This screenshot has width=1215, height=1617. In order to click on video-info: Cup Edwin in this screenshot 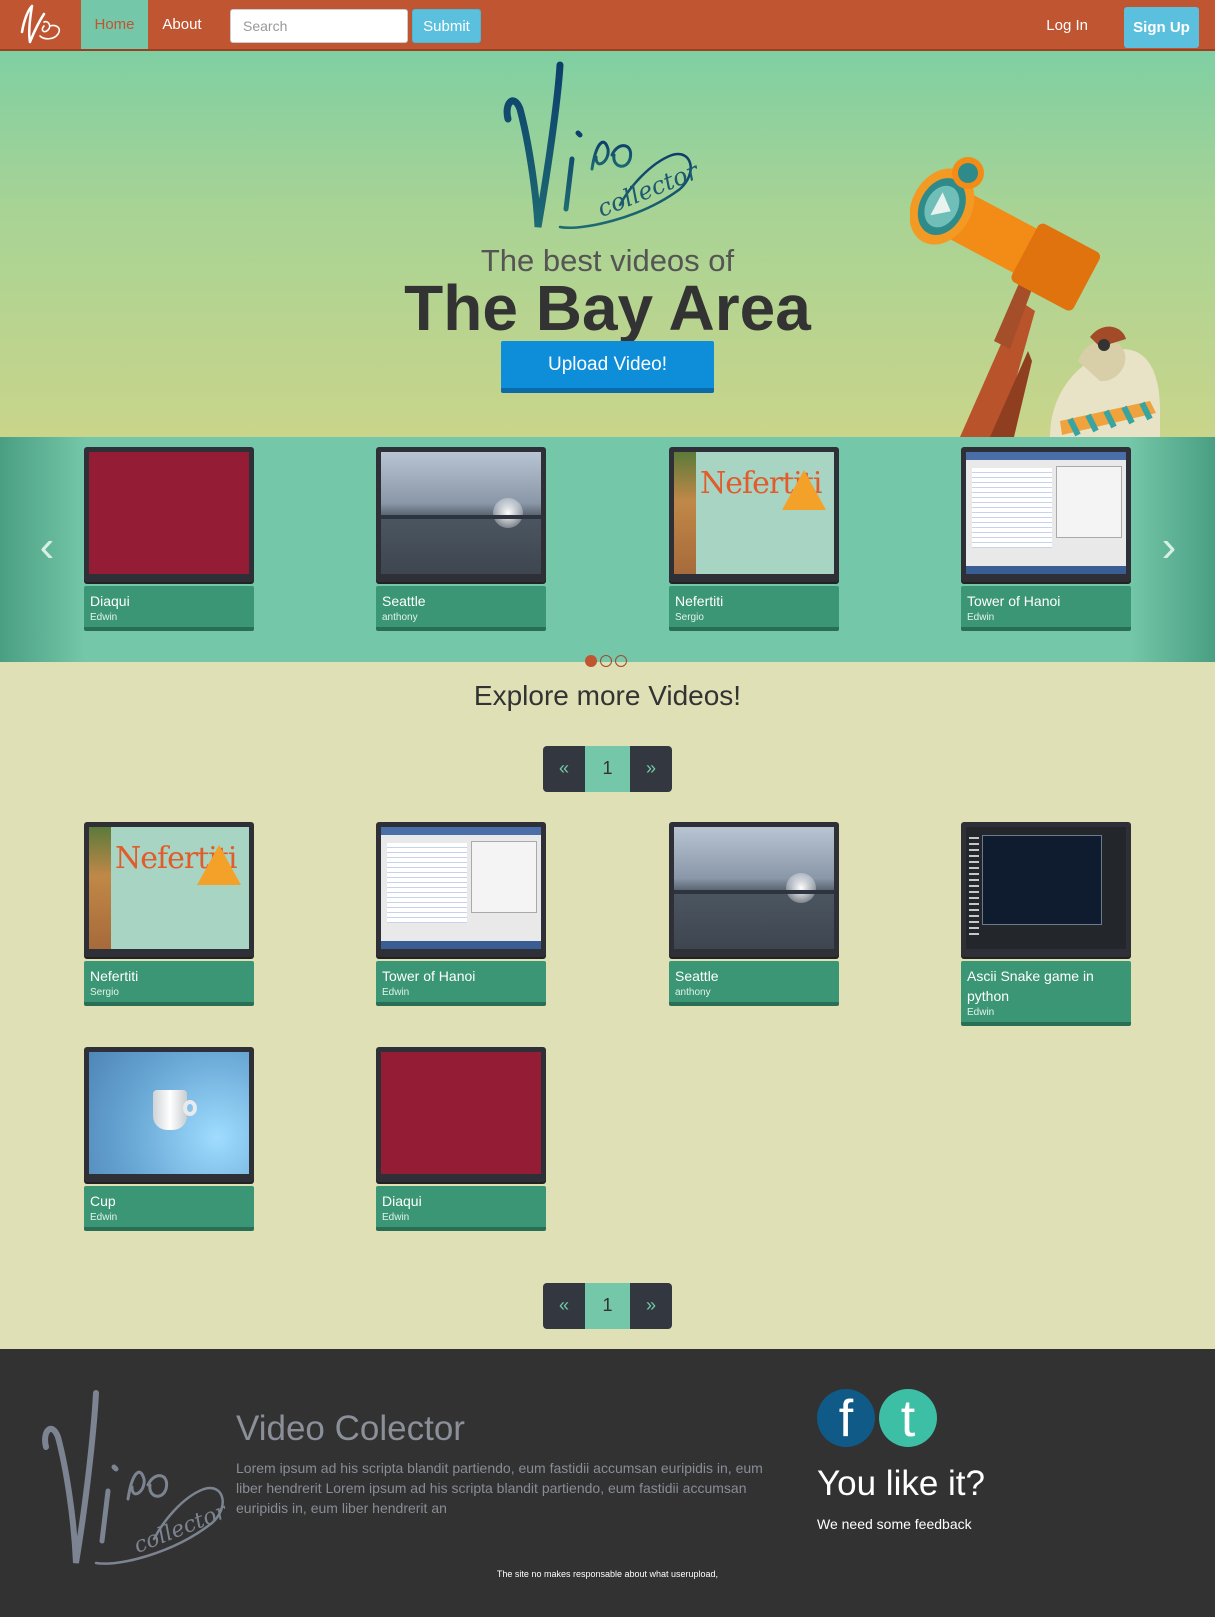, I will do `click(169, 1208)`.